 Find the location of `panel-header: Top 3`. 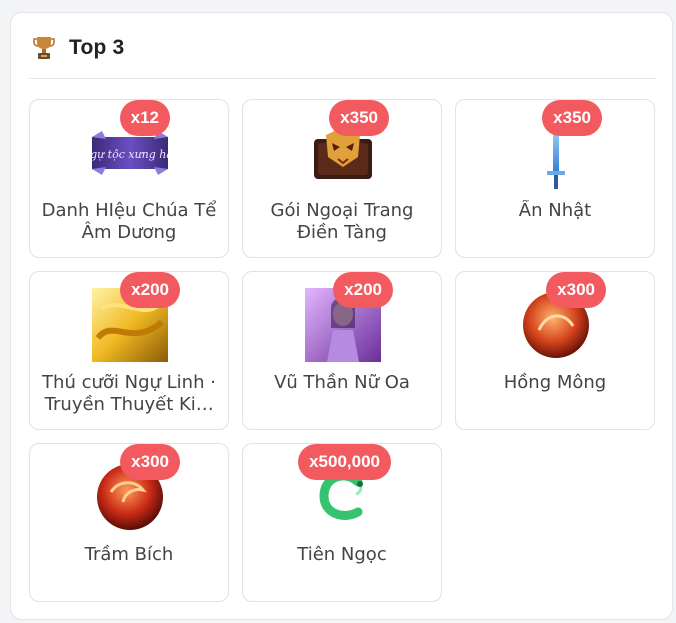

panel-header: Top 3 is located at coordinates (78, 48).